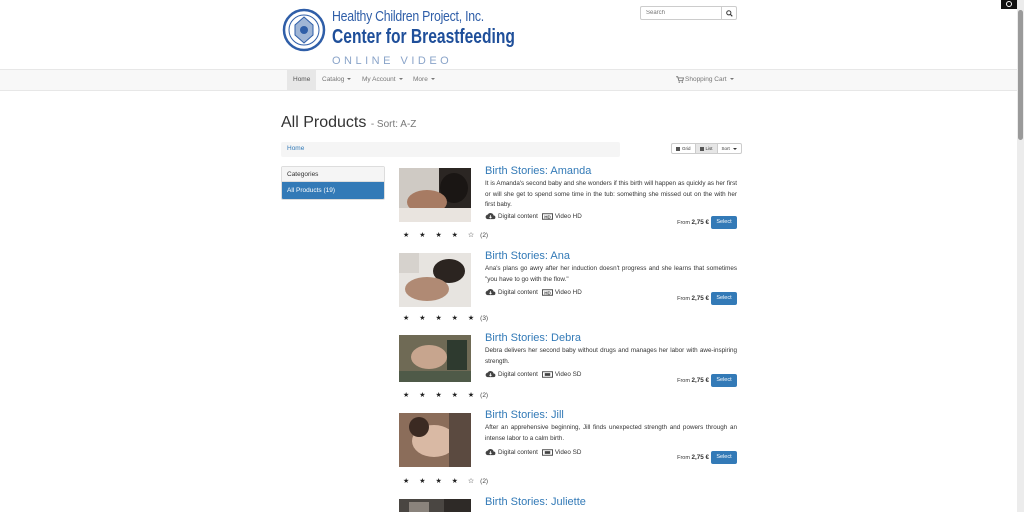 The image size is (1024, 512). I want to click on product-item: Birth Stories: Juliette, so click(568, 503).